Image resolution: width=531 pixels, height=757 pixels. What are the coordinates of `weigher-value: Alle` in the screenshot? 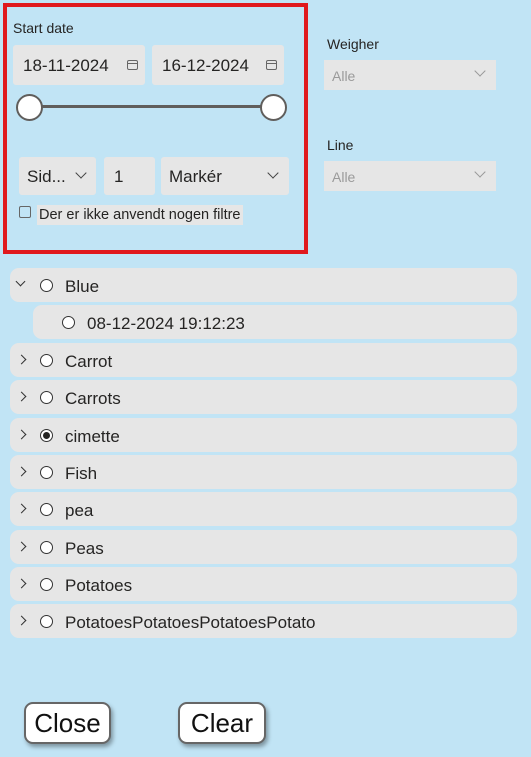 It's located at (344, 76).